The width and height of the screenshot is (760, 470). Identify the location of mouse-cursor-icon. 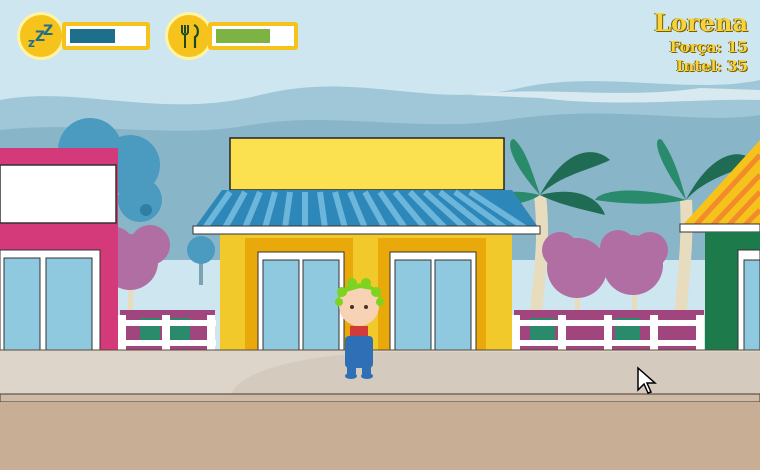
(647, 380).